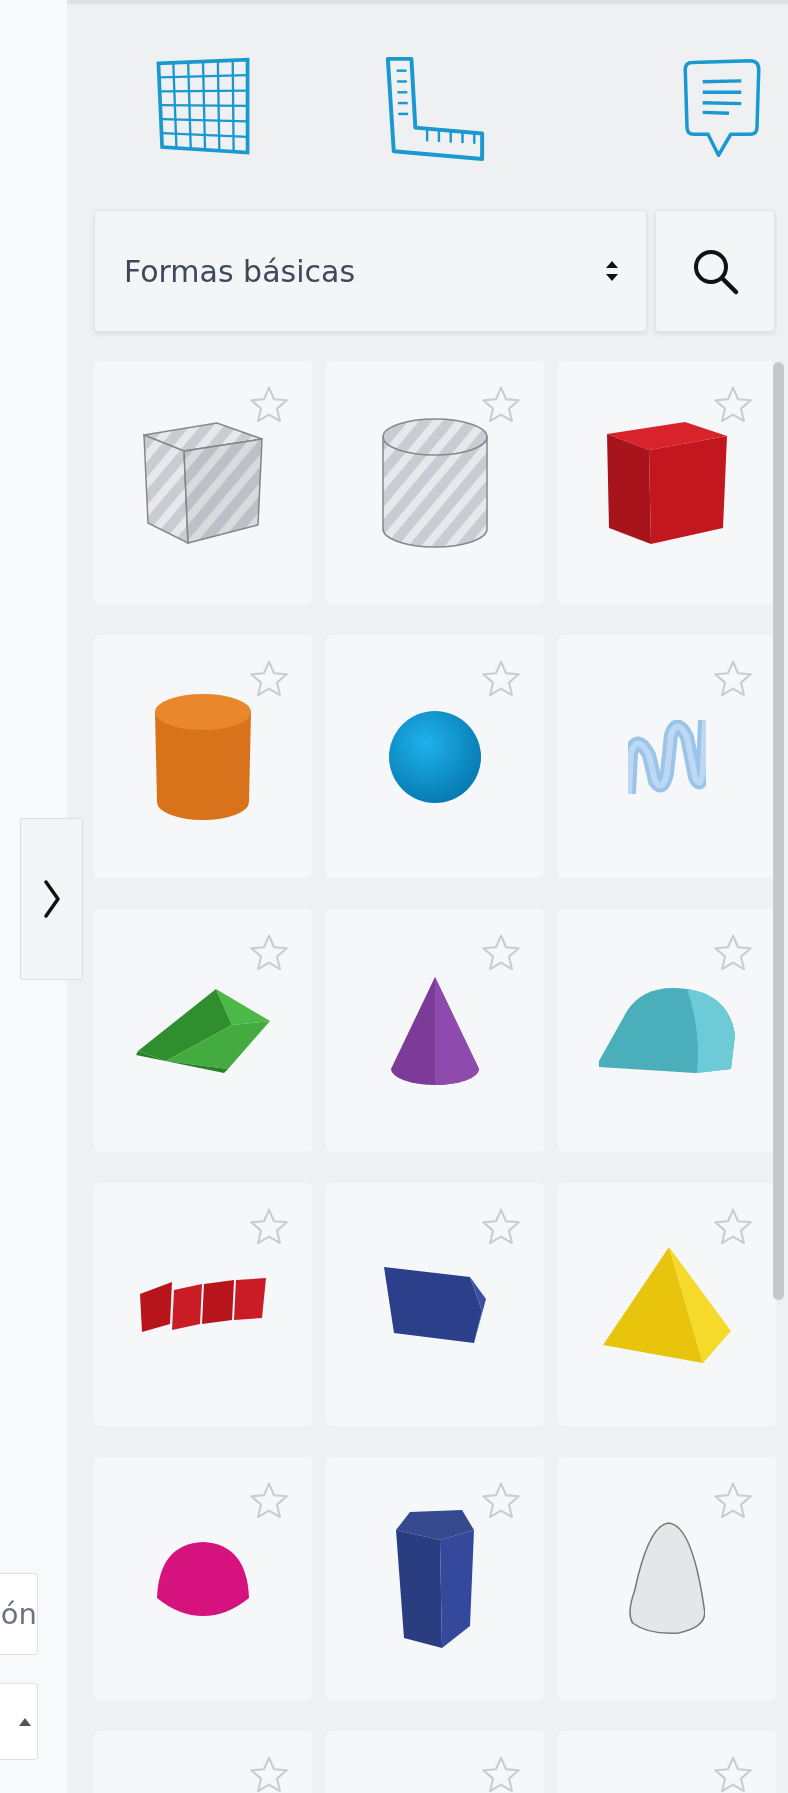  Describe the element at coordinates (25, 1721) in the screenshot. I see `caret-up-icon` at that location.